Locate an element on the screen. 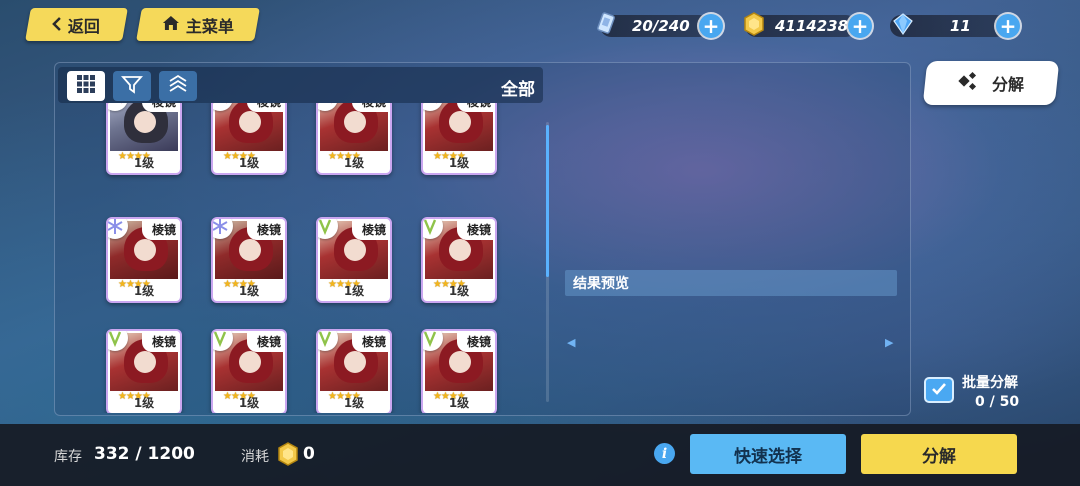  add-stamina-button: + is located at coordinates (711, 26).